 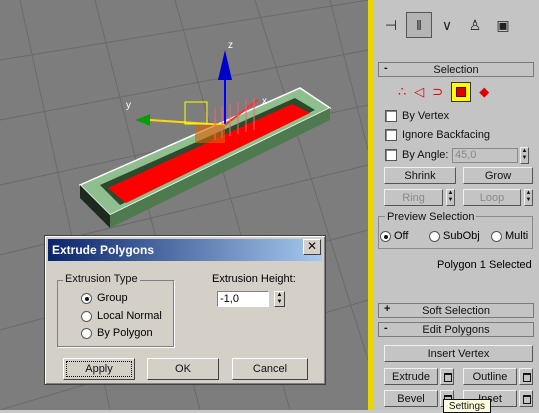 I want to click on local-normal-option: Local Normal, so click(x=121, y=316).